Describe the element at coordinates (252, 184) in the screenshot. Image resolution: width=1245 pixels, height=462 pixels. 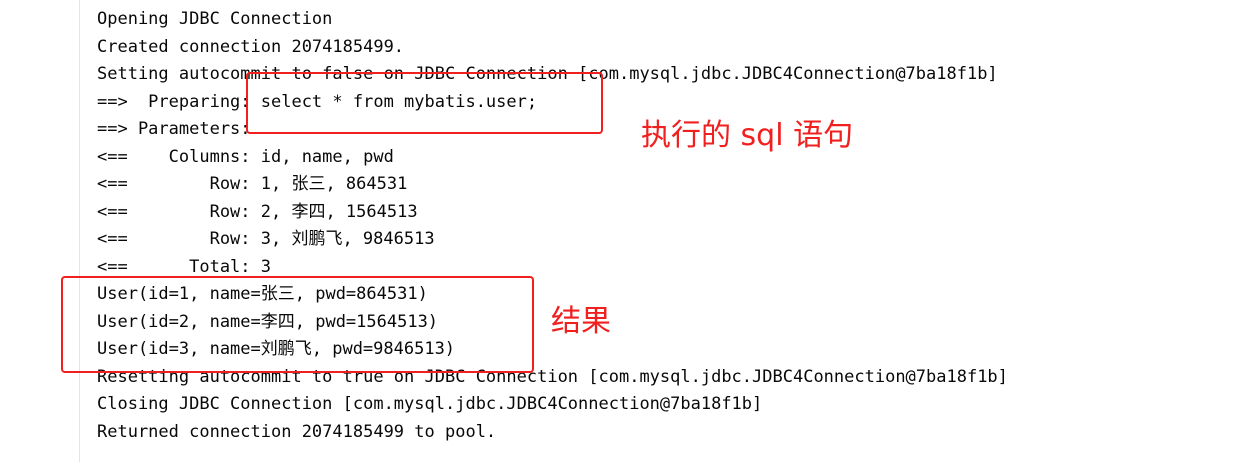
I see `log-line-row-1: <== Row: 1, 张三, 864531` at that location.